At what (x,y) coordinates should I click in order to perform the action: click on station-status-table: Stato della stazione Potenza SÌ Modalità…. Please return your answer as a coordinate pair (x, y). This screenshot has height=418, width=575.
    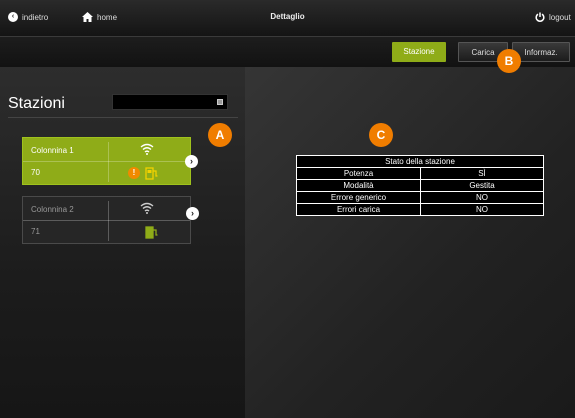
    Looking at the image, I should click on (420, 185).